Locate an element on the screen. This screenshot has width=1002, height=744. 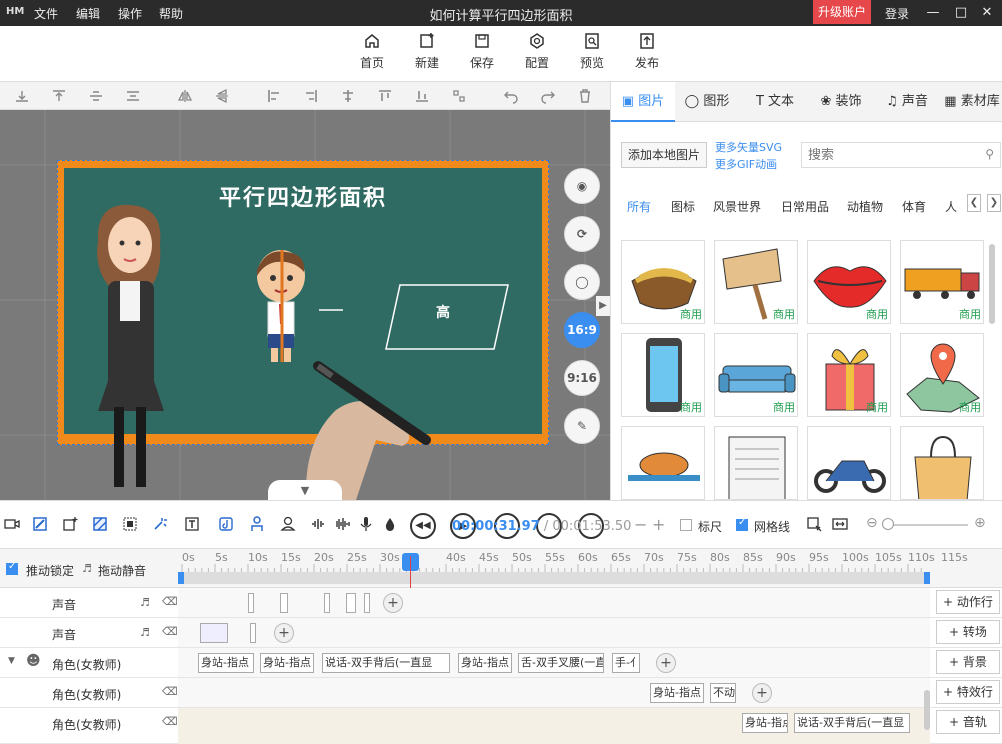
asset-tile-gift: 商用 is located at coordinates (849, 375).